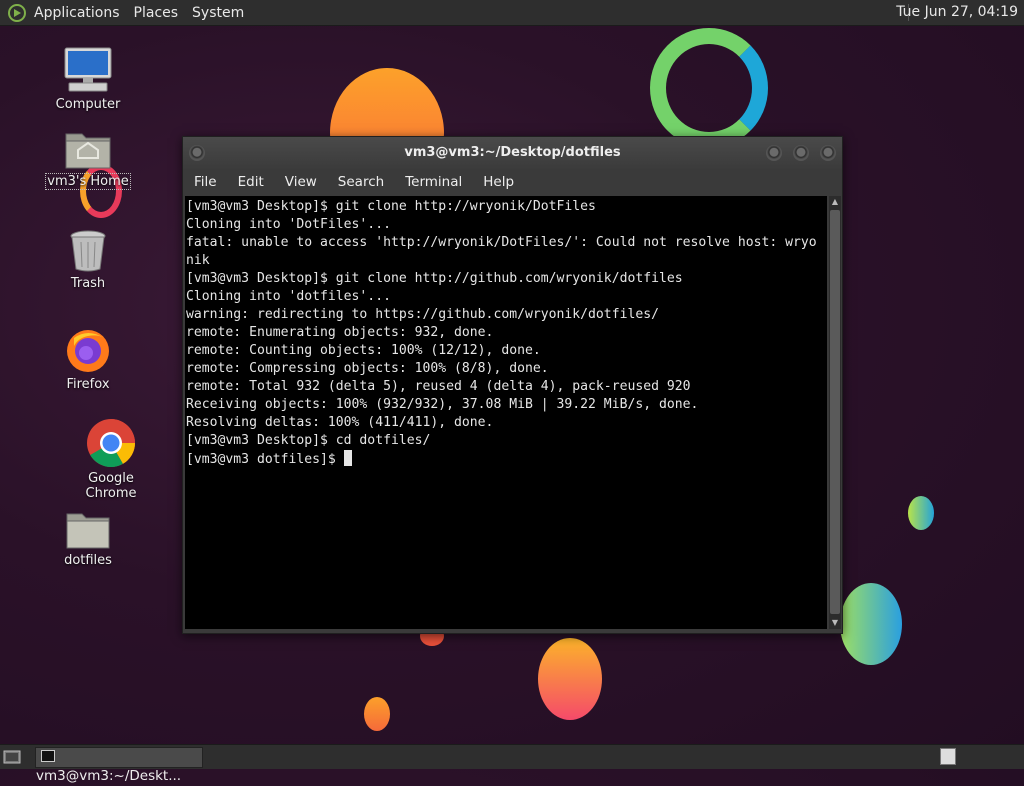 The image size is (1024, 786). I want to click on desktop-icon-label: Trash, so click(88, 283).